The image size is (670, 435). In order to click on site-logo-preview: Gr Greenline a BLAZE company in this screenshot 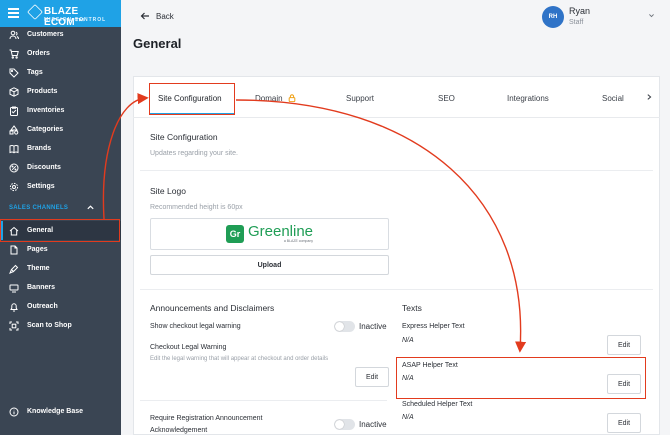, I will do `click(269, 234)`.